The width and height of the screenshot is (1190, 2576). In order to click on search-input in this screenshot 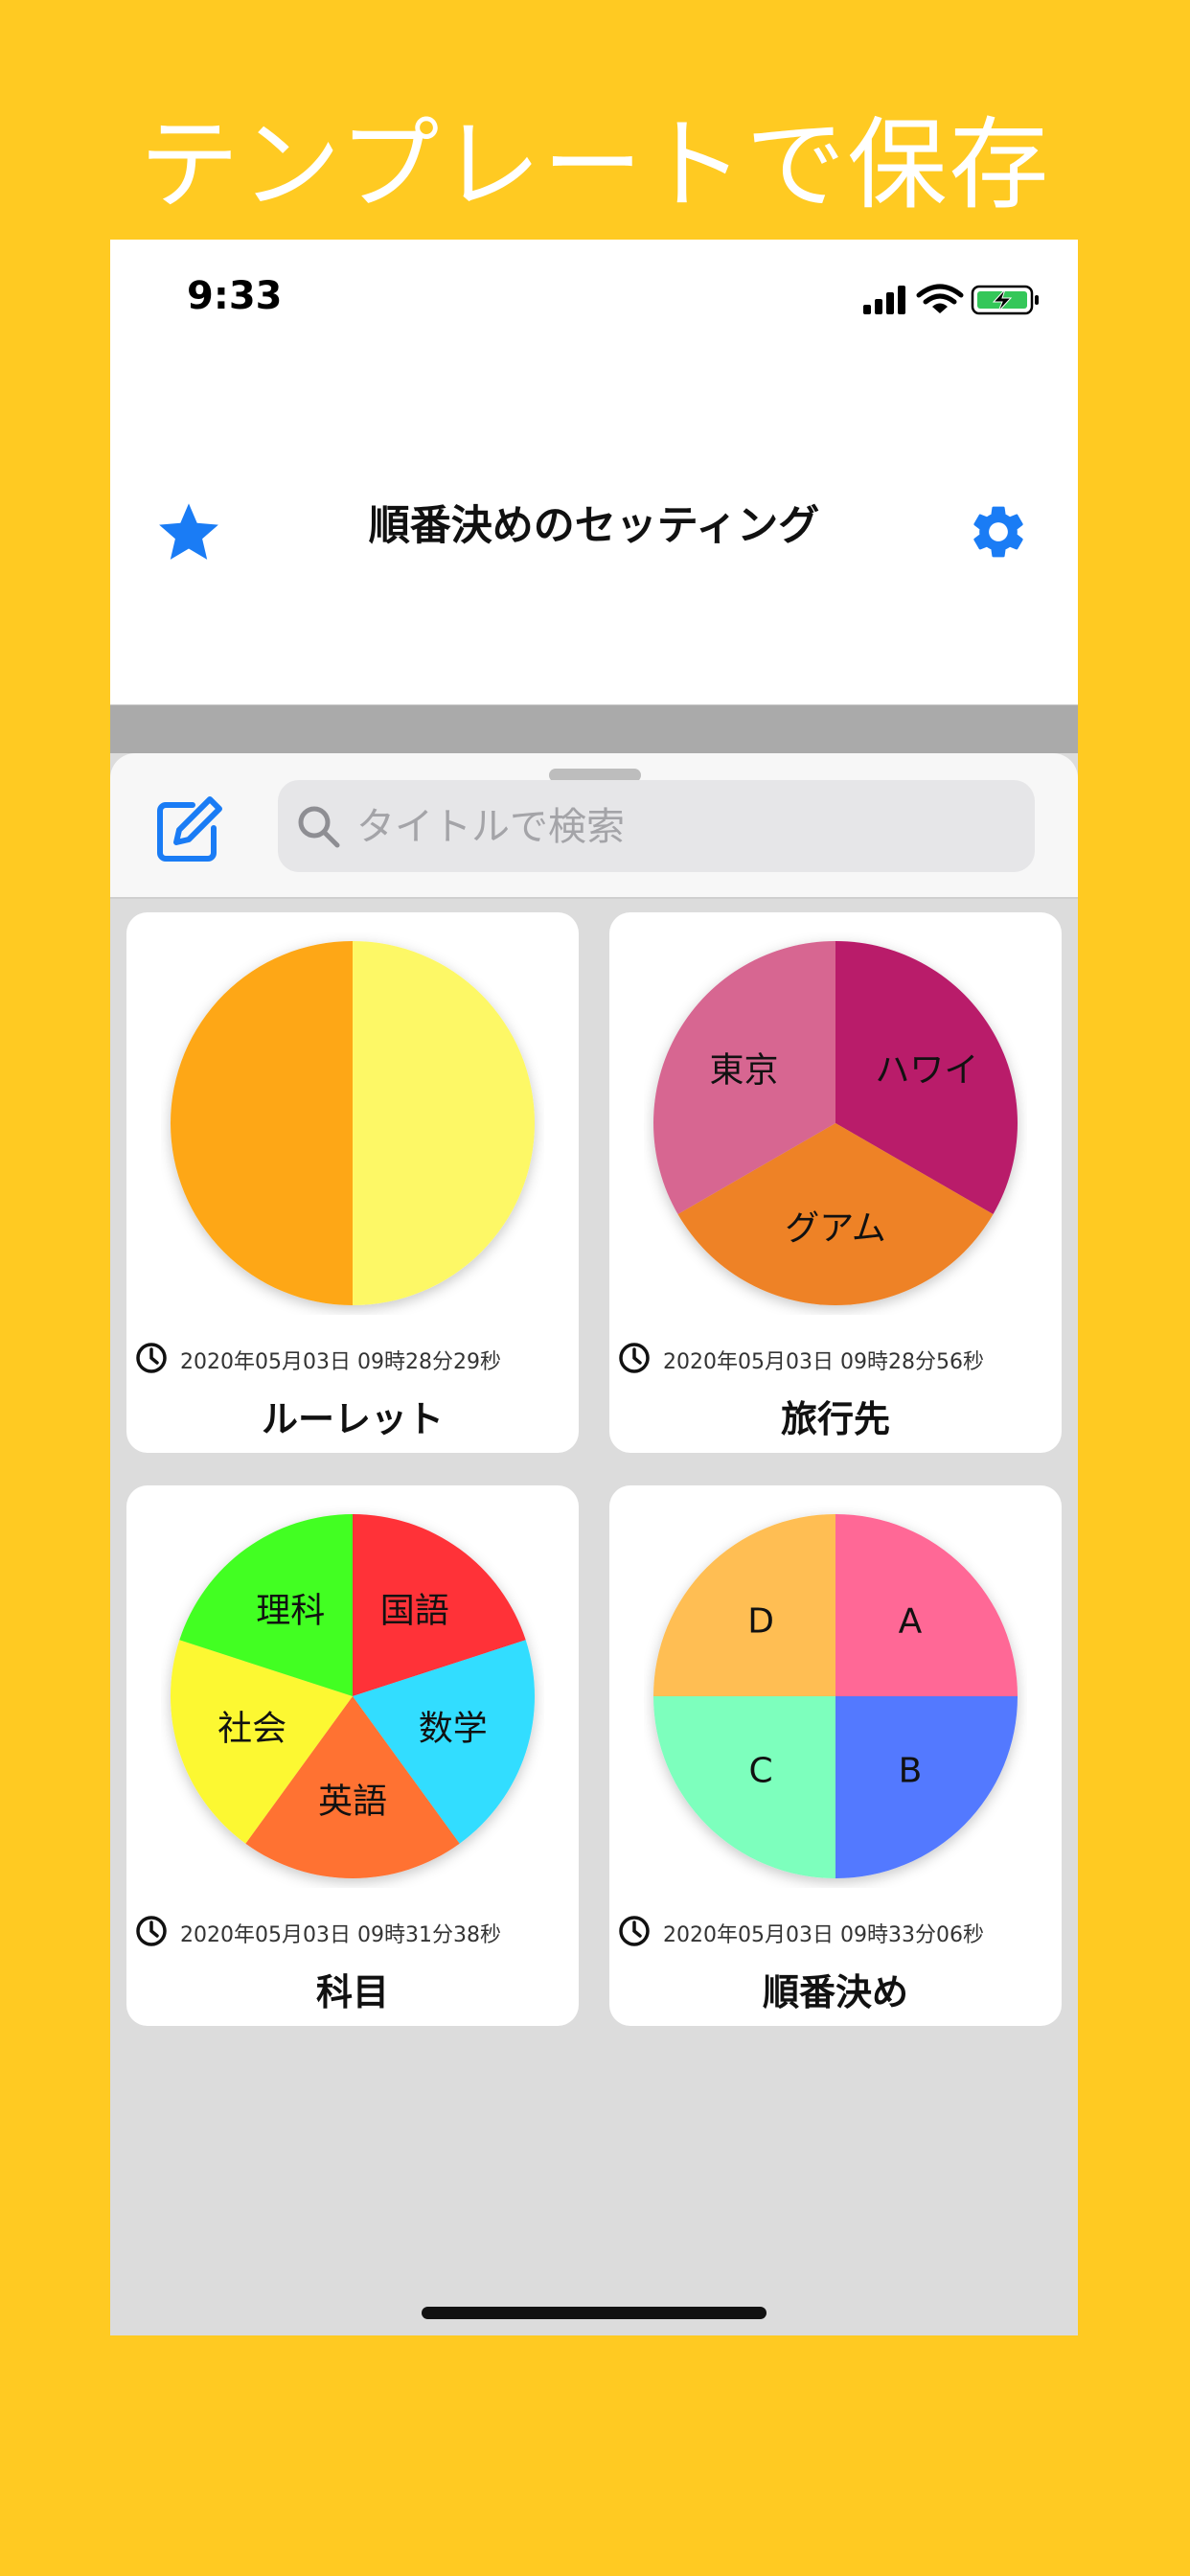, I will do `click(683, 827)`.